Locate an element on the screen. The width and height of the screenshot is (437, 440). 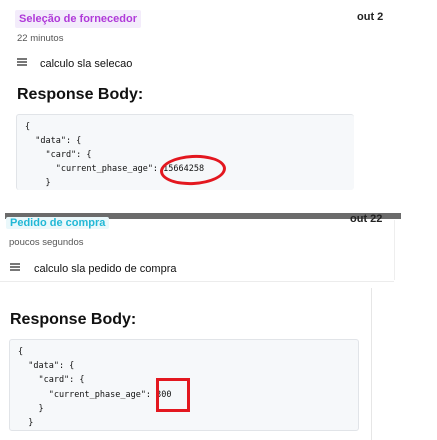
phase-tag-1: Seleção de fornecedor is located at coordinates (78, 19).